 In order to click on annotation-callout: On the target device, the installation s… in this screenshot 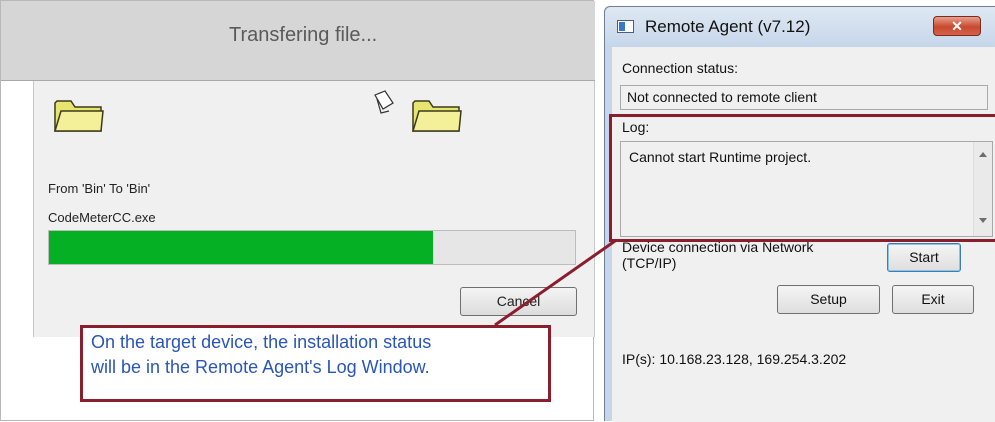, I will do `click(315, 363)`.